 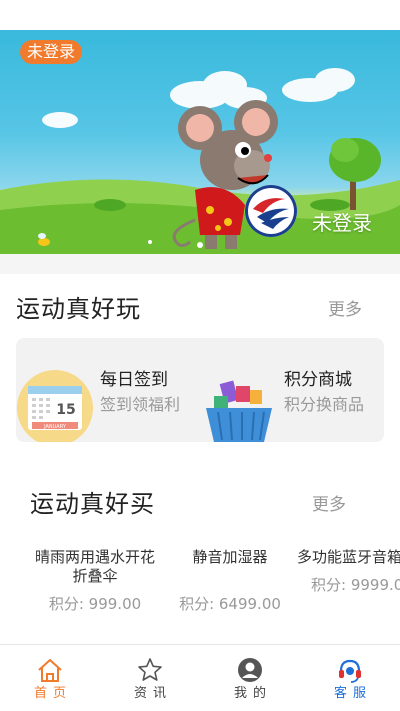 I want to click on tab-news: 资讯, so click(x=150, y=678).